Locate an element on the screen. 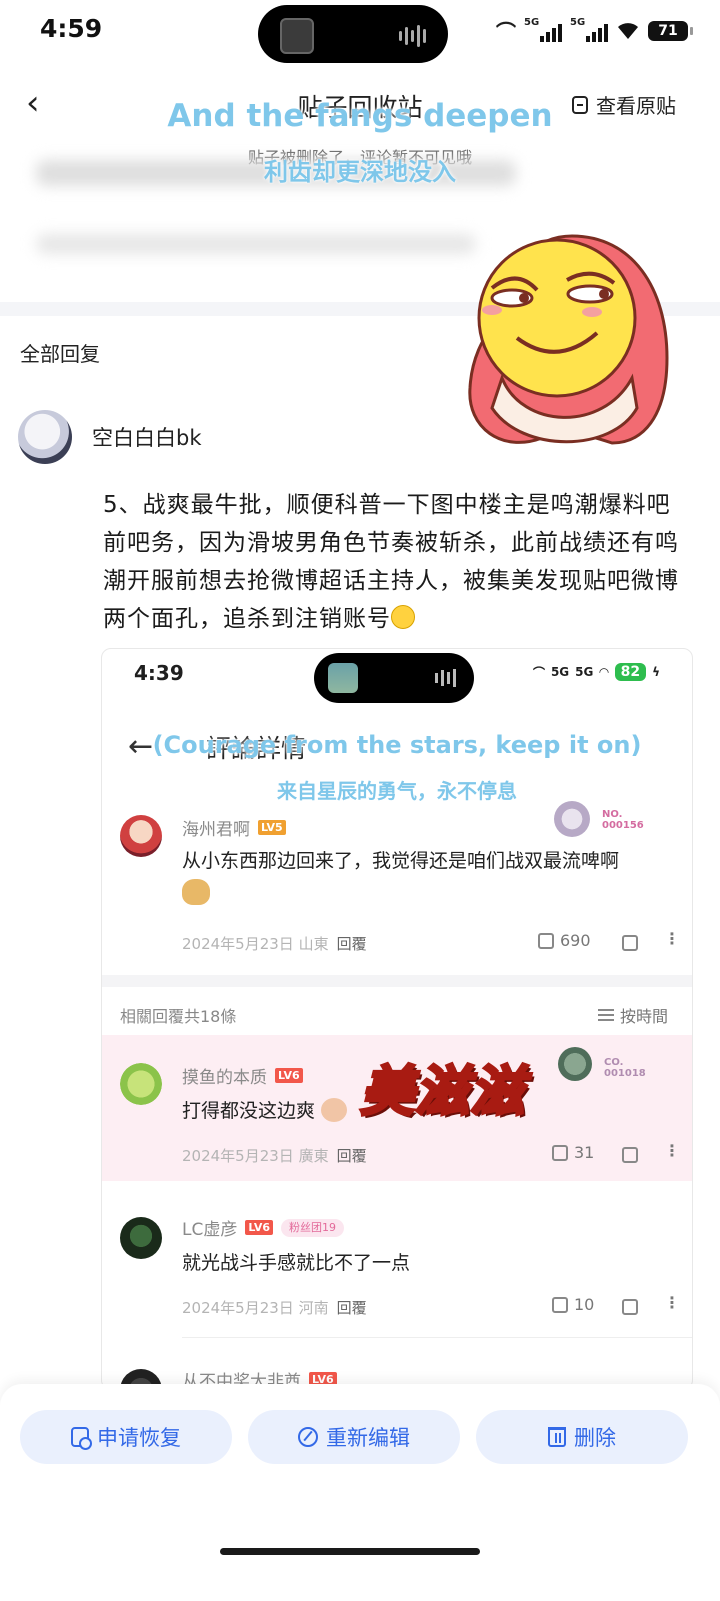 The width and height of the screenshot is (720, 1601). comment-text: 打得都没这边爽 is located at coordinates (265, 1111).